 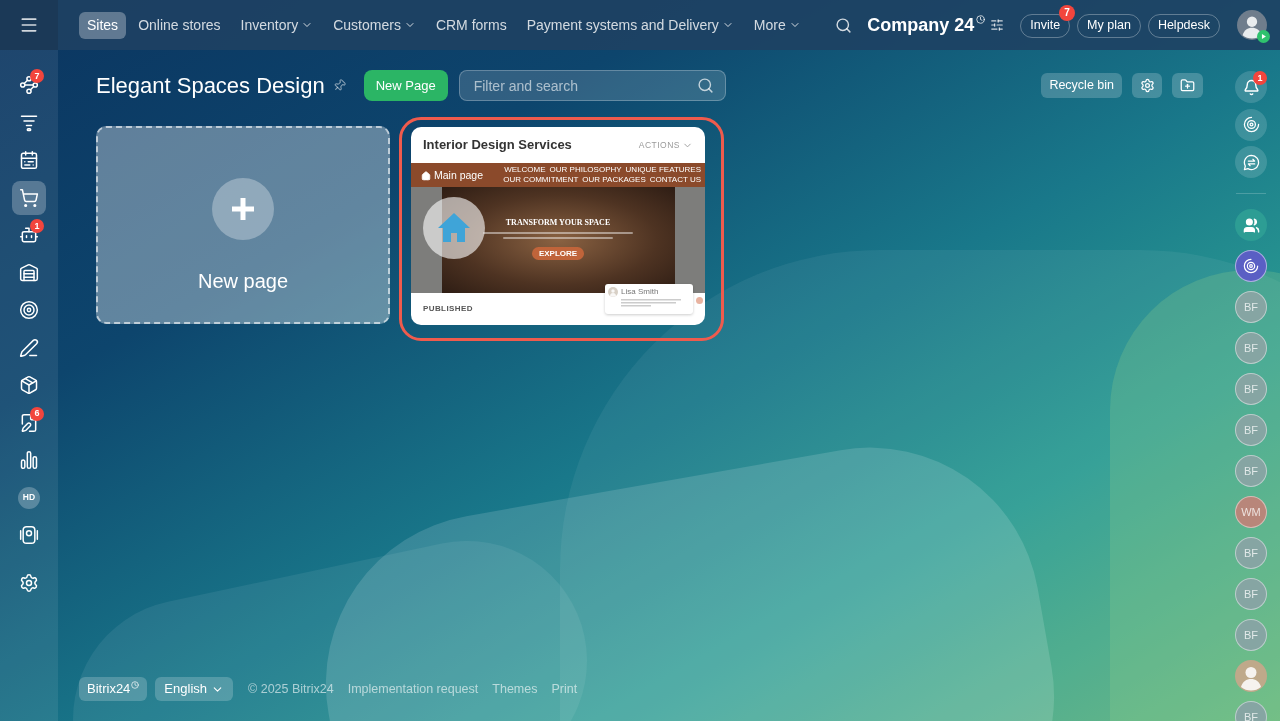 I want to click on assistant-avatar, so click(x=1251, y=266).